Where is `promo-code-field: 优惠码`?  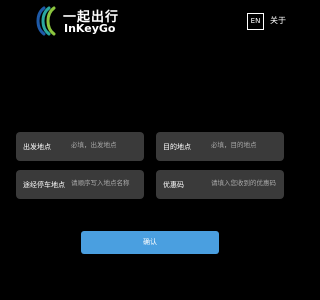
promo-code-field: 优惠码 is located at coordinates (220, 184).